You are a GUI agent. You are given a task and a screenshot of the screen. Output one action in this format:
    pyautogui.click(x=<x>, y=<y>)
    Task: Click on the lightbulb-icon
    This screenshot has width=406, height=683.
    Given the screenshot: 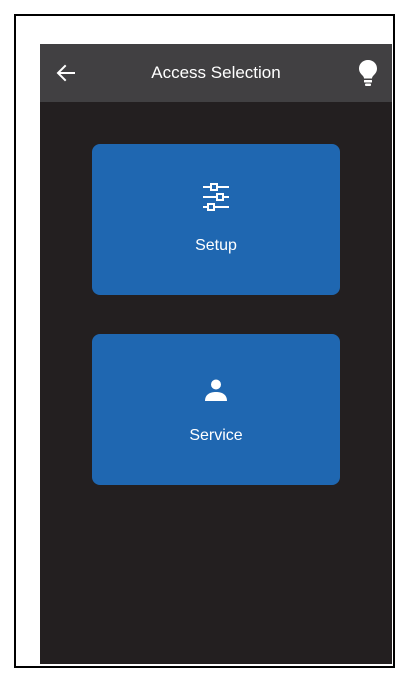 What is the action you would take?
    pyautogui.click(x=368, y=73)
    